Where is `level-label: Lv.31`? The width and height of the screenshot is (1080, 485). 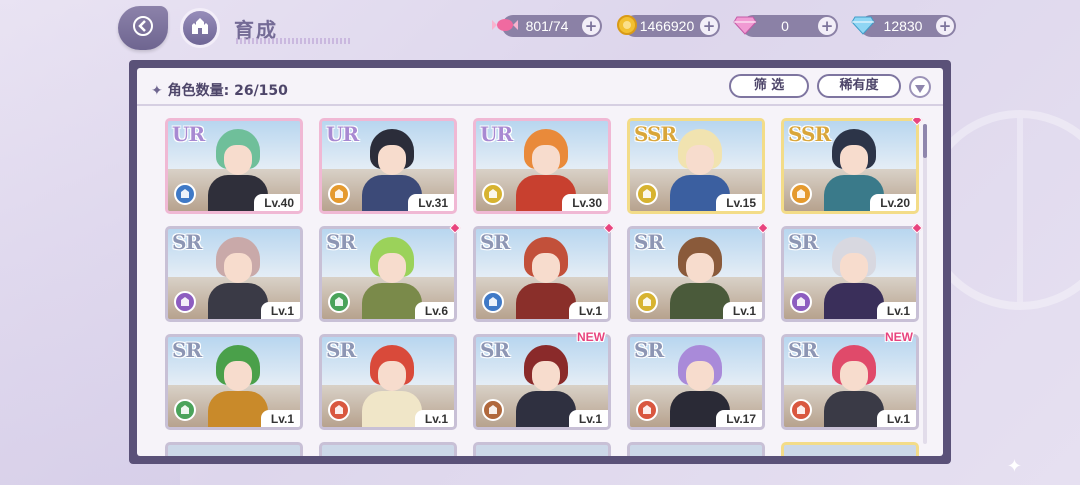 level-label: Lv.31 is located at coordinates (431, 202).